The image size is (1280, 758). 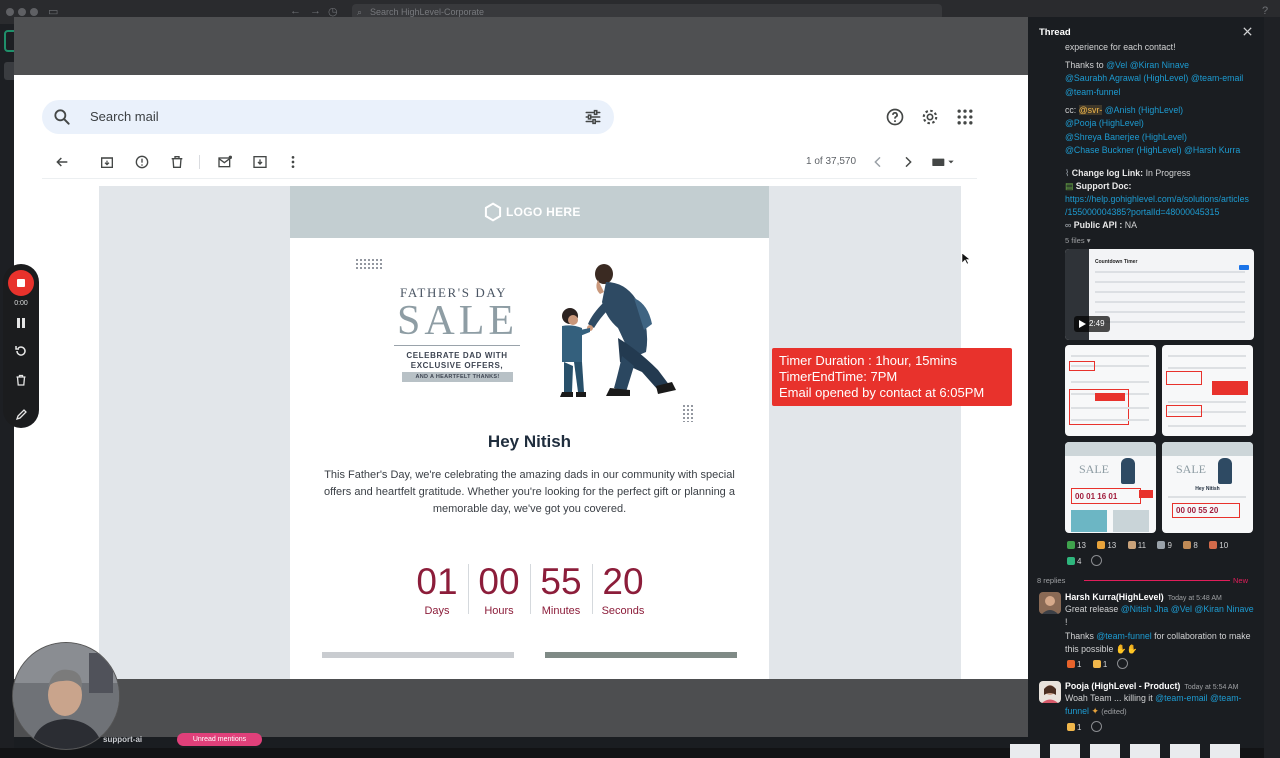 What do you see at coordinates (142, 162) in the screenshot?
I see `report-spam-icon` at bounding box center [142, 162].